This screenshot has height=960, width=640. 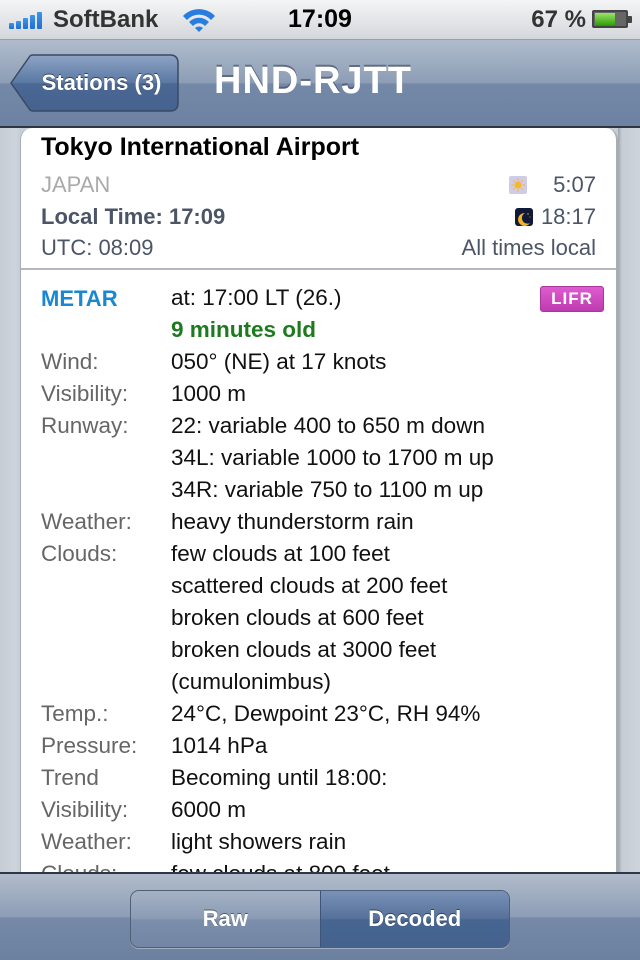 I want to click on metar-row: at: 17:00 LT (26.), so click(x=321, y=298).